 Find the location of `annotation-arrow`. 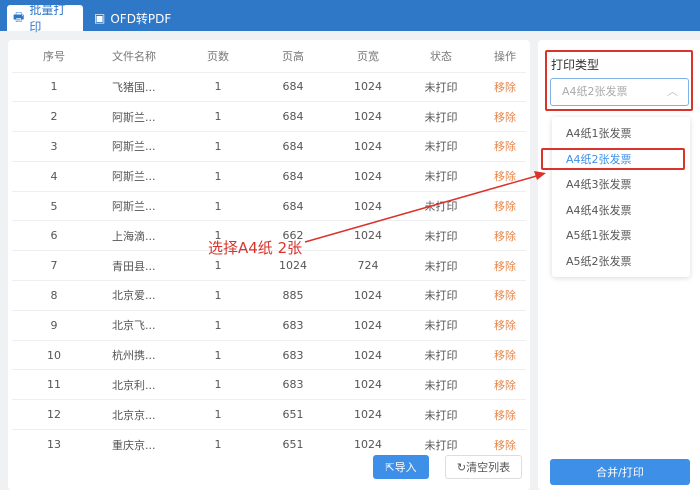

annotation-arrow is located at coordinates (425, 207).